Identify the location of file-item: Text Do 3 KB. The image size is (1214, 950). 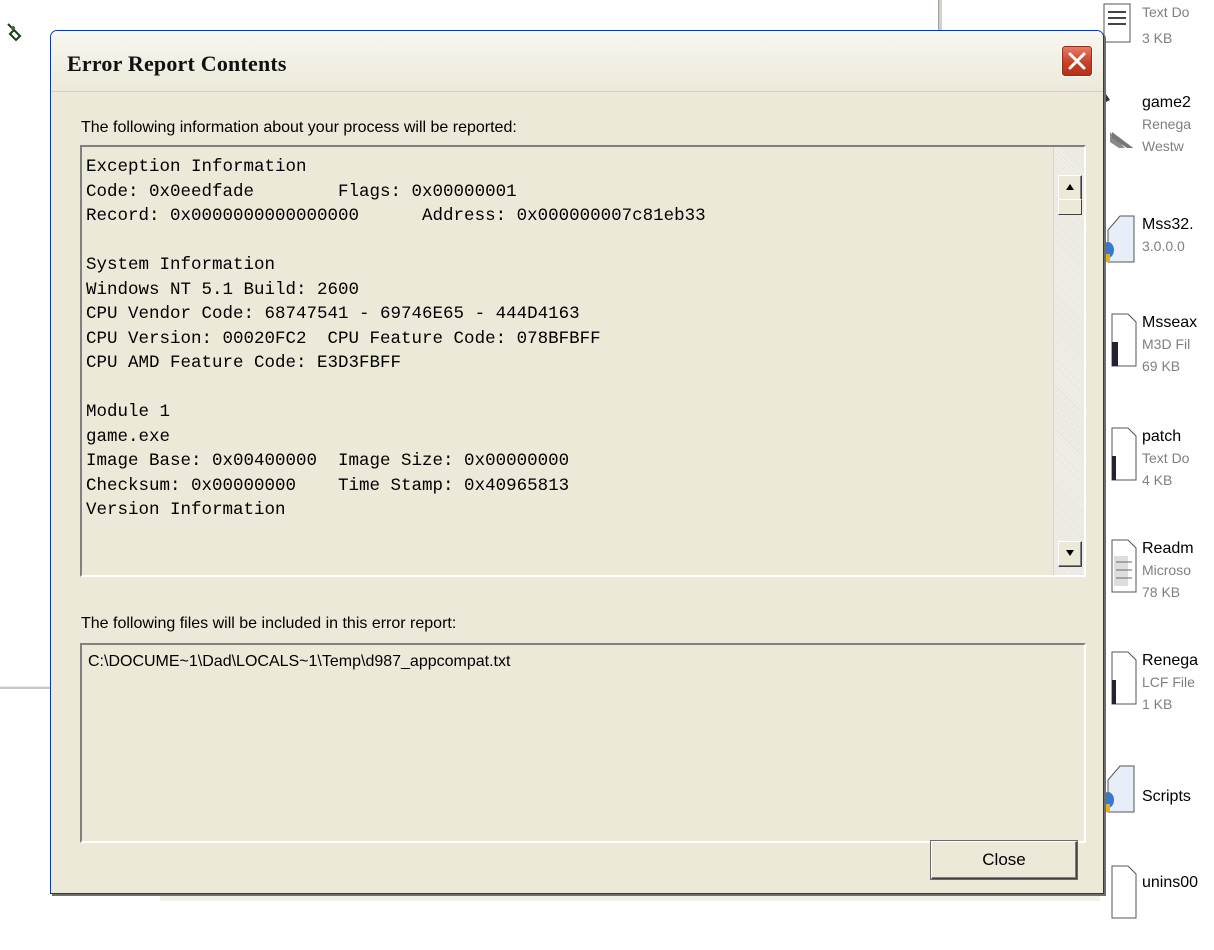
(1156, 44).